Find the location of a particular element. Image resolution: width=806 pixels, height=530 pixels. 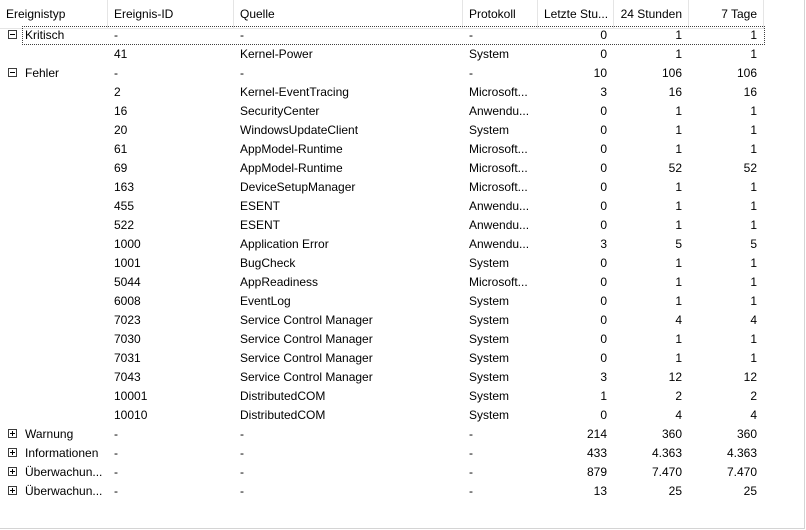

cell-last-hour: 433 is located at coordinates (596, 453).